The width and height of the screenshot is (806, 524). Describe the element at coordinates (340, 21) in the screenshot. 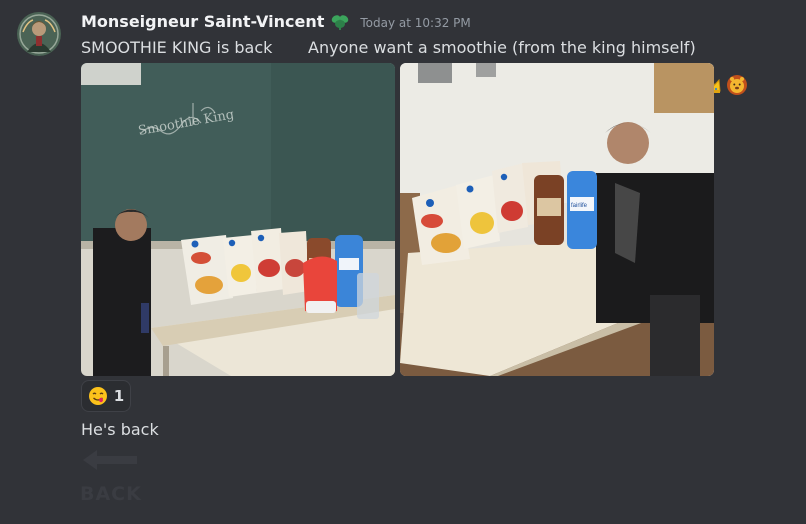

I see `green-leaf-role-icon` at that location.